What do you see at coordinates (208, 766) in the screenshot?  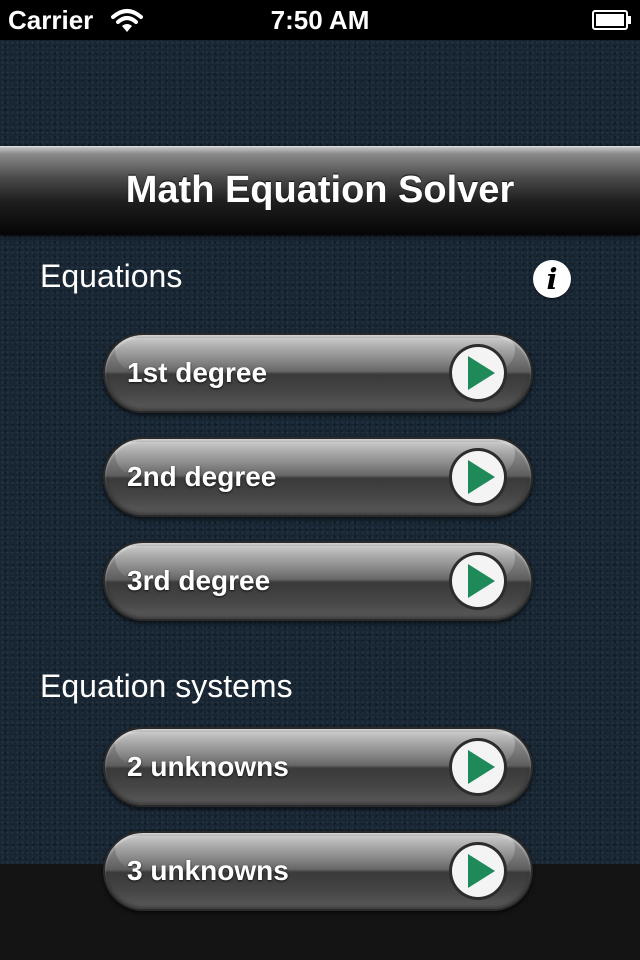 I see `button-label: 2 unknowns` at bounding box center [208, 766].